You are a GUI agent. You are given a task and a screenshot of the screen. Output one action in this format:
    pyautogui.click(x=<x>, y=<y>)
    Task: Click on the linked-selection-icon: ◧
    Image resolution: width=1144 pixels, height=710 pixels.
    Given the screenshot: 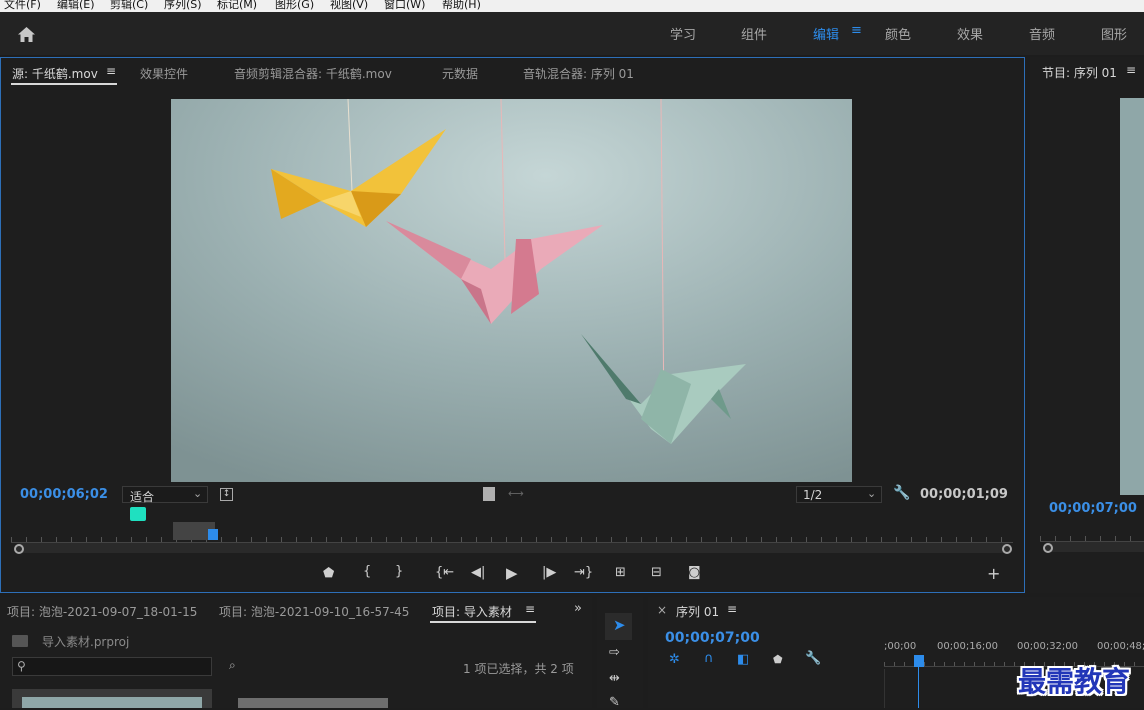 What is the action you would take?
    pyautogui.click(x=743, y=659)
    